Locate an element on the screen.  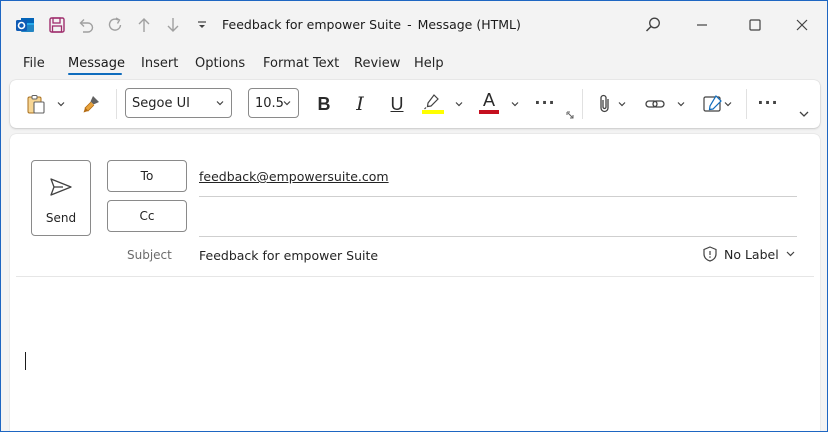
sensitivity-shield-icon is located at coordinates (710, 254).